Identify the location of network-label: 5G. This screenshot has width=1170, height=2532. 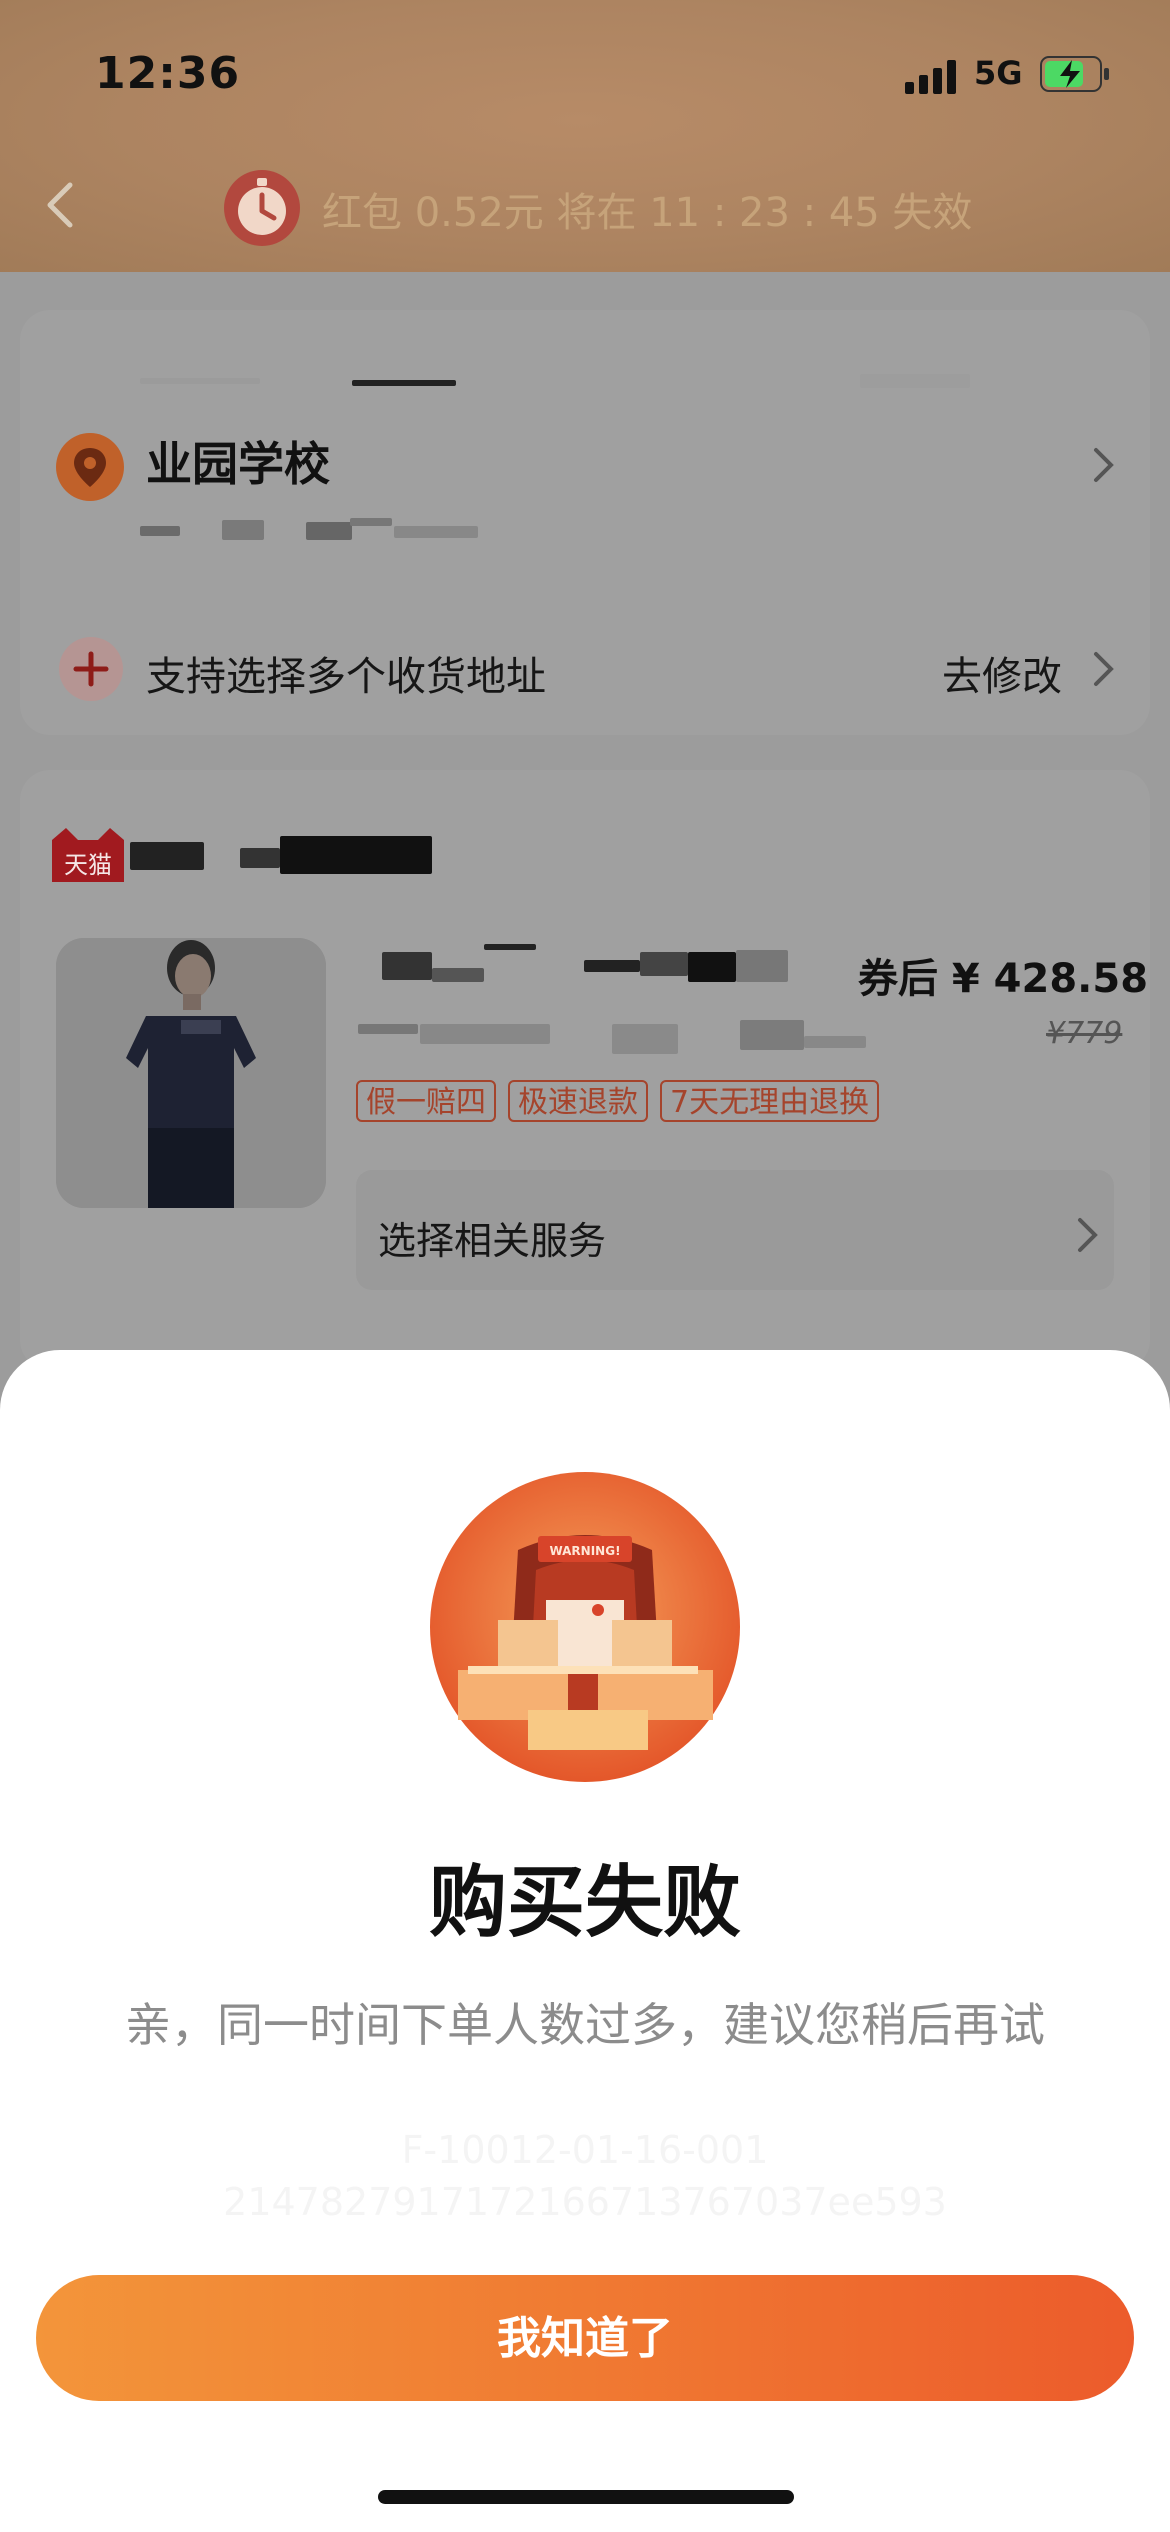
(998, 73).